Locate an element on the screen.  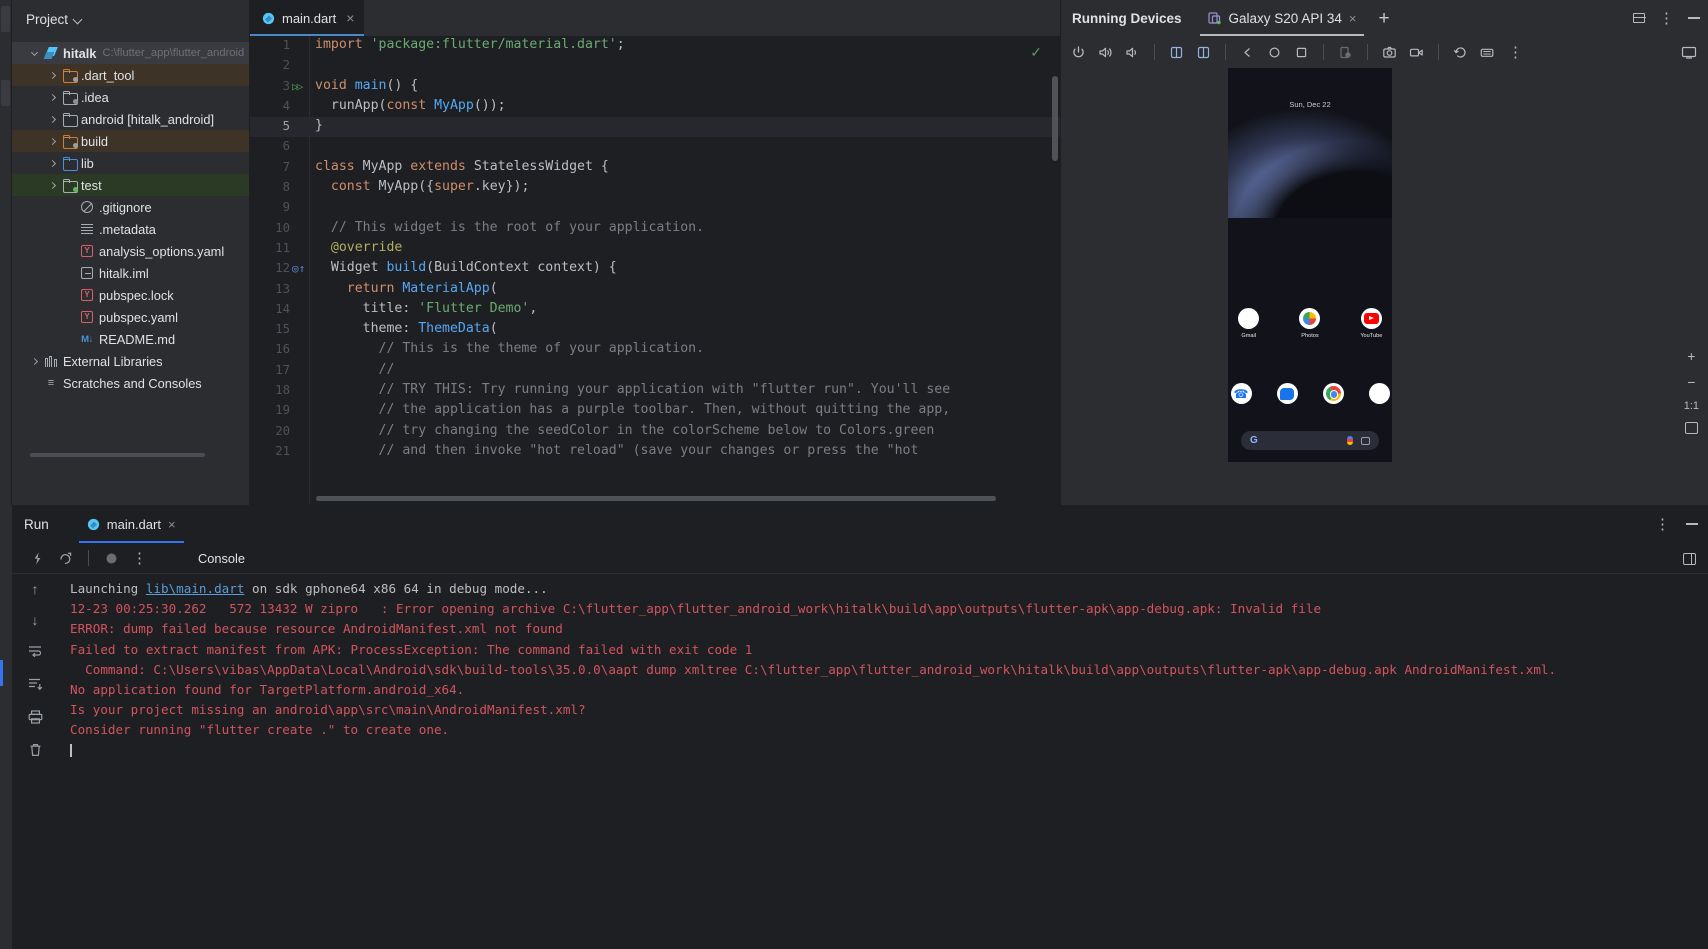
code-line: 7 class MyApp extends StatelessWidget { is located at coordinates (655, 168).